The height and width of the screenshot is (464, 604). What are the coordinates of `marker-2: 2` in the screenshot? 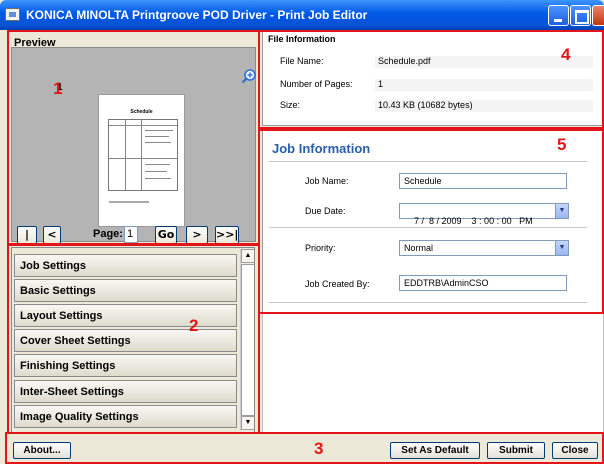 It's located at (194, 325).